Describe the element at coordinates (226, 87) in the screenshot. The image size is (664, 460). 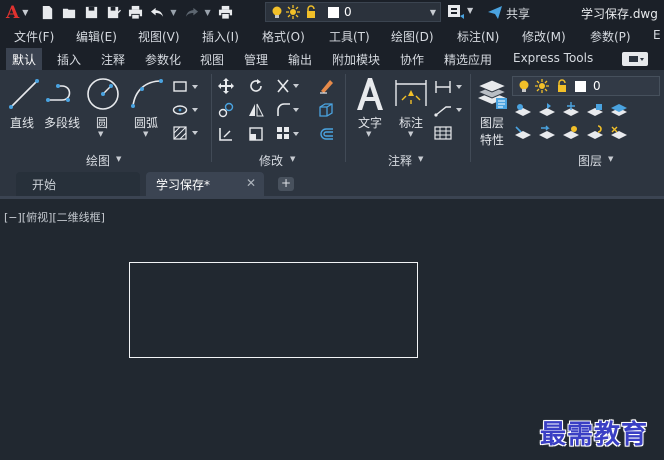
I see `move-tool-icon` at that location.